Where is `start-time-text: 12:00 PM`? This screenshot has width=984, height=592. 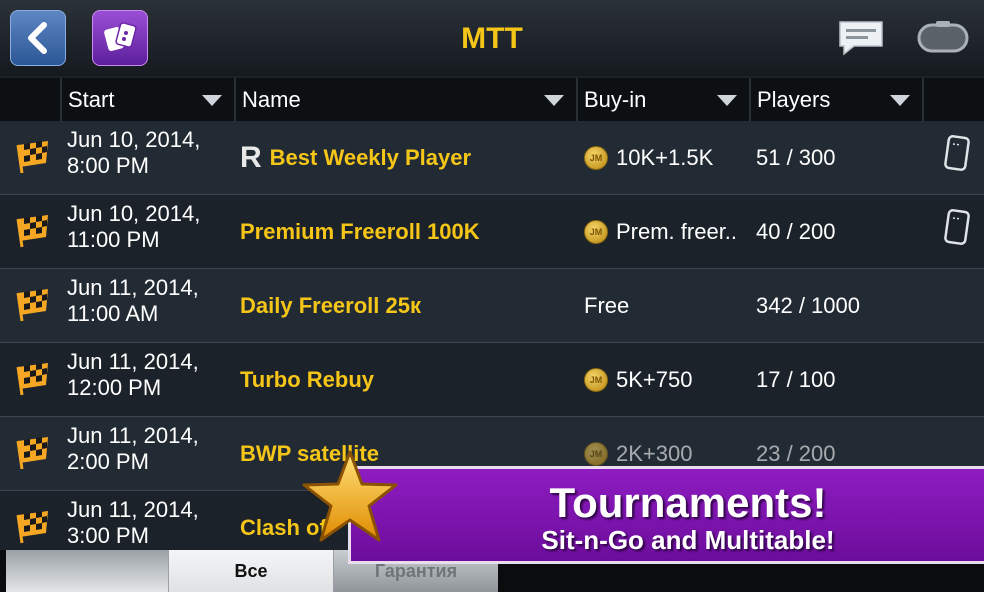 start-time-text: 12:00 PM is located at coordinates (114, 387).